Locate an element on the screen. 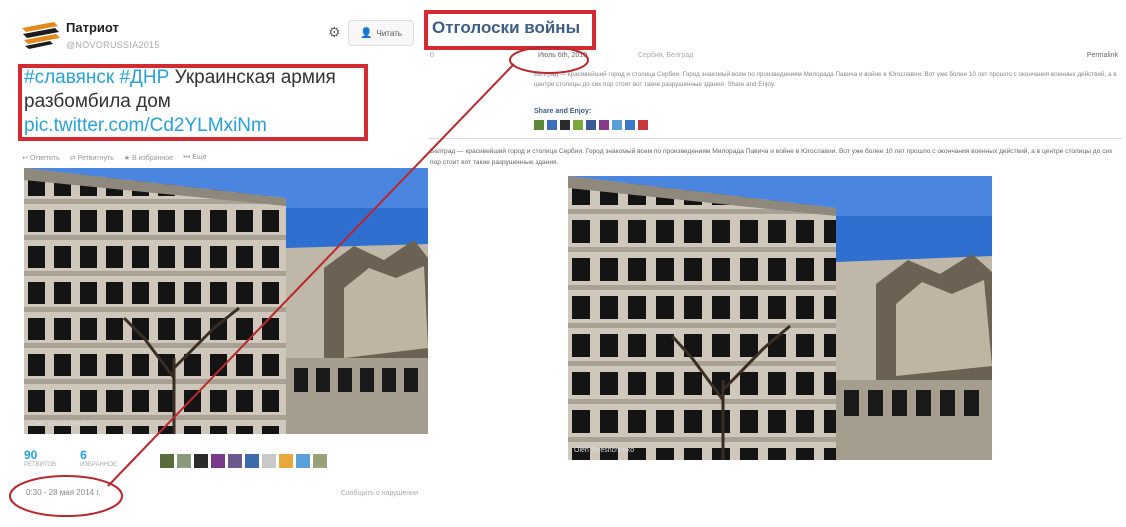 The width and height of the screenshot is (1126, 527). retweet-action: ⇄ Ретвитнуть is located at coordinates (92, 158).